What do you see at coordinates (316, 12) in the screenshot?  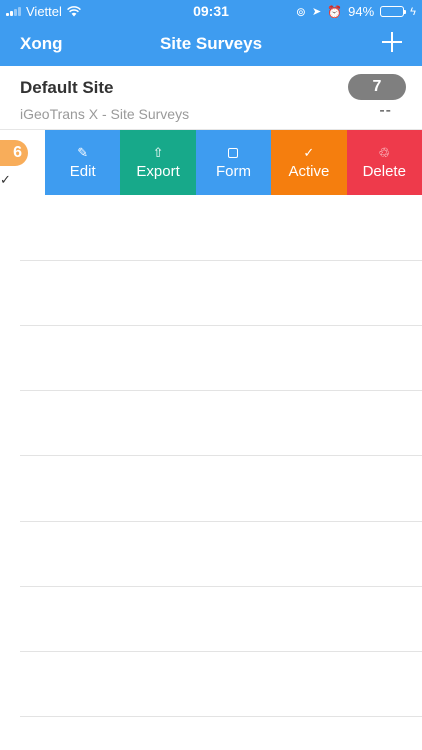 I see `location-icon: ➤` at bounding box center [316, 12].